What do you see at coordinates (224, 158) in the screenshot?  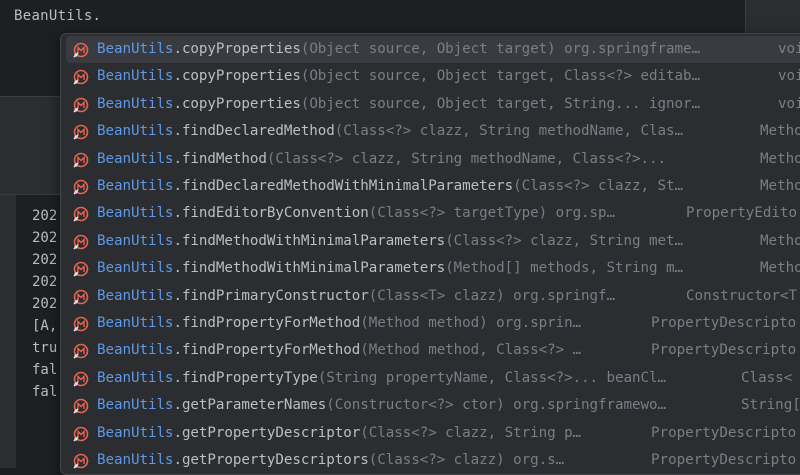 I see `method-name: findMethod` at bounding box center [224, 158].